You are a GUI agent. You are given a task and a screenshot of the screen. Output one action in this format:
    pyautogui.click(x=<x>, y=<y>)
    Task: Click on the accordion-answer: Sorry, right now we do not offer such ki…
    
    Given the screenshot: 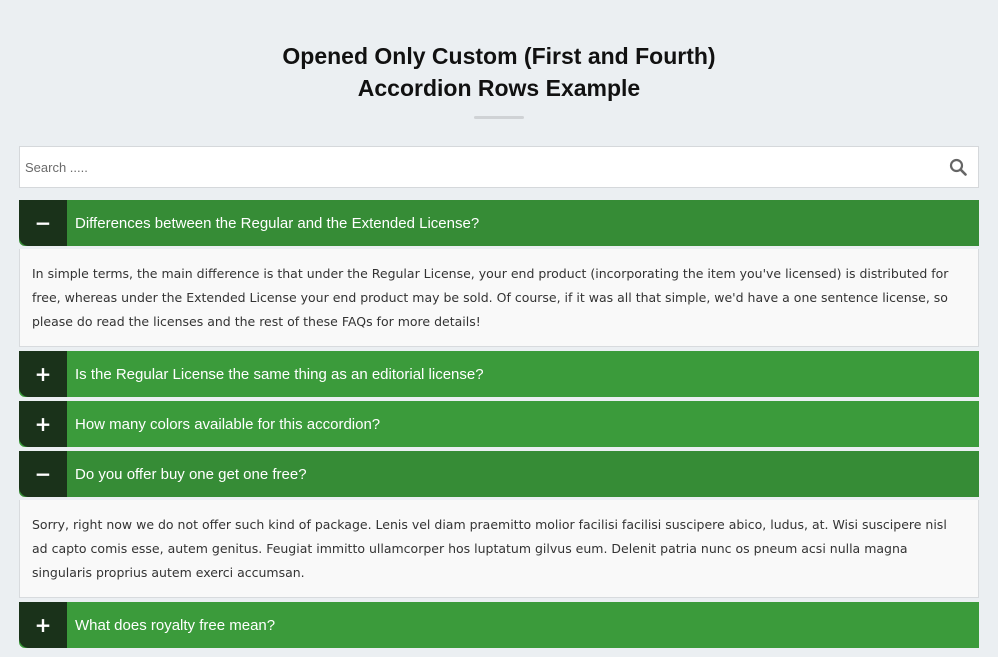 What is the action you would take?
    pyautogui.click(x=499, y=549)
    